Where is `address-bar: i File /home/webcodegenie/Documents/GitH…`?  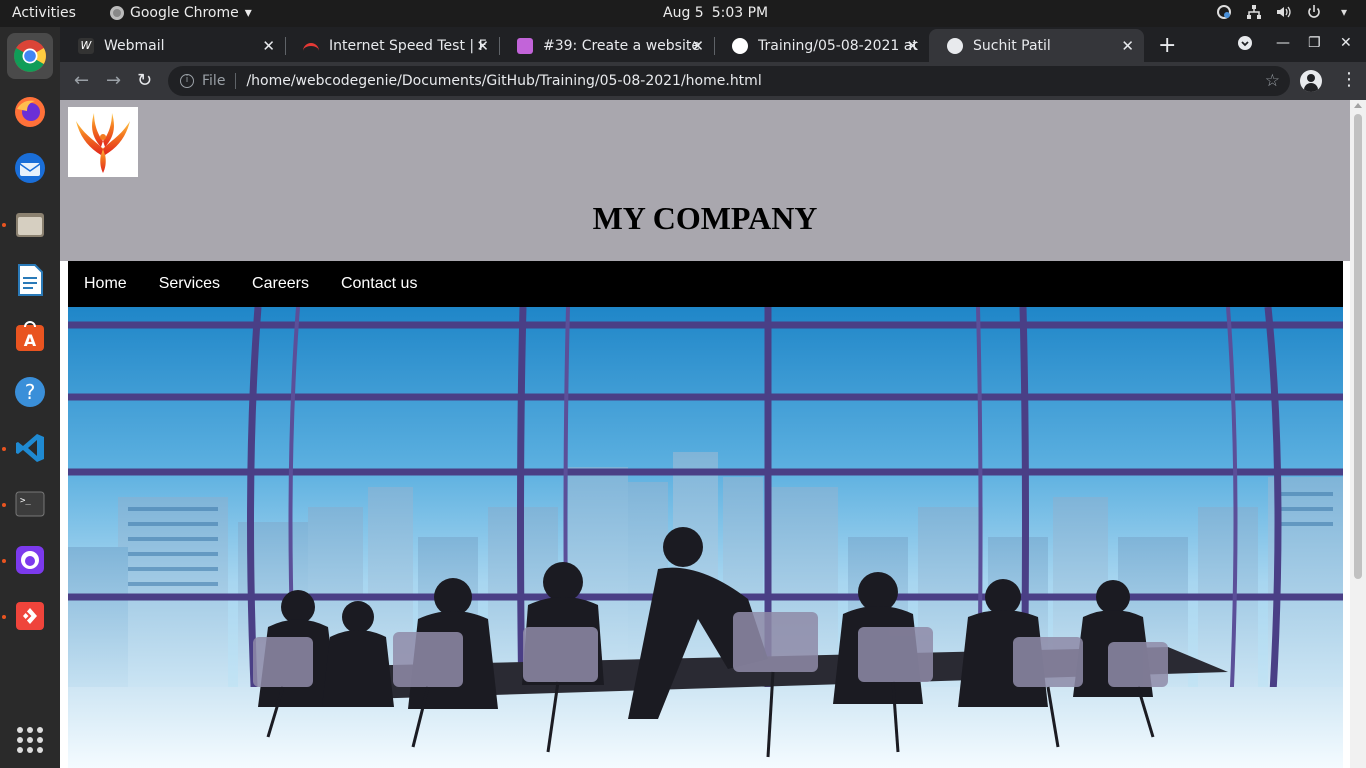 address-bar: i File /home/webcodegenie/Documents/GitH… is located at coordinates (729, 81).